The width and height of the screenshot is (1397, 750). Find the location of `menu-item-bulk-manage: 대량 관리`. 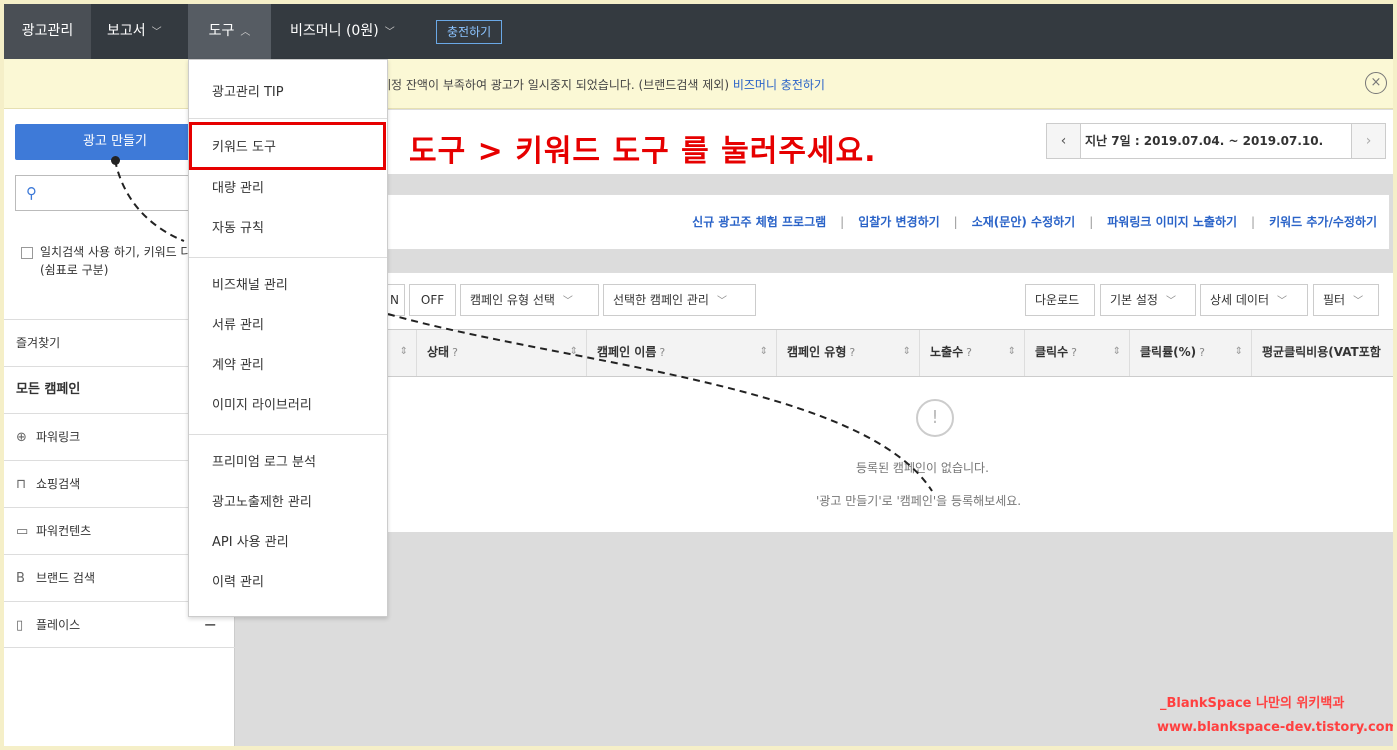

menu-item-bulk-manage: 대량 관리 is located at coordinates (288, 189).